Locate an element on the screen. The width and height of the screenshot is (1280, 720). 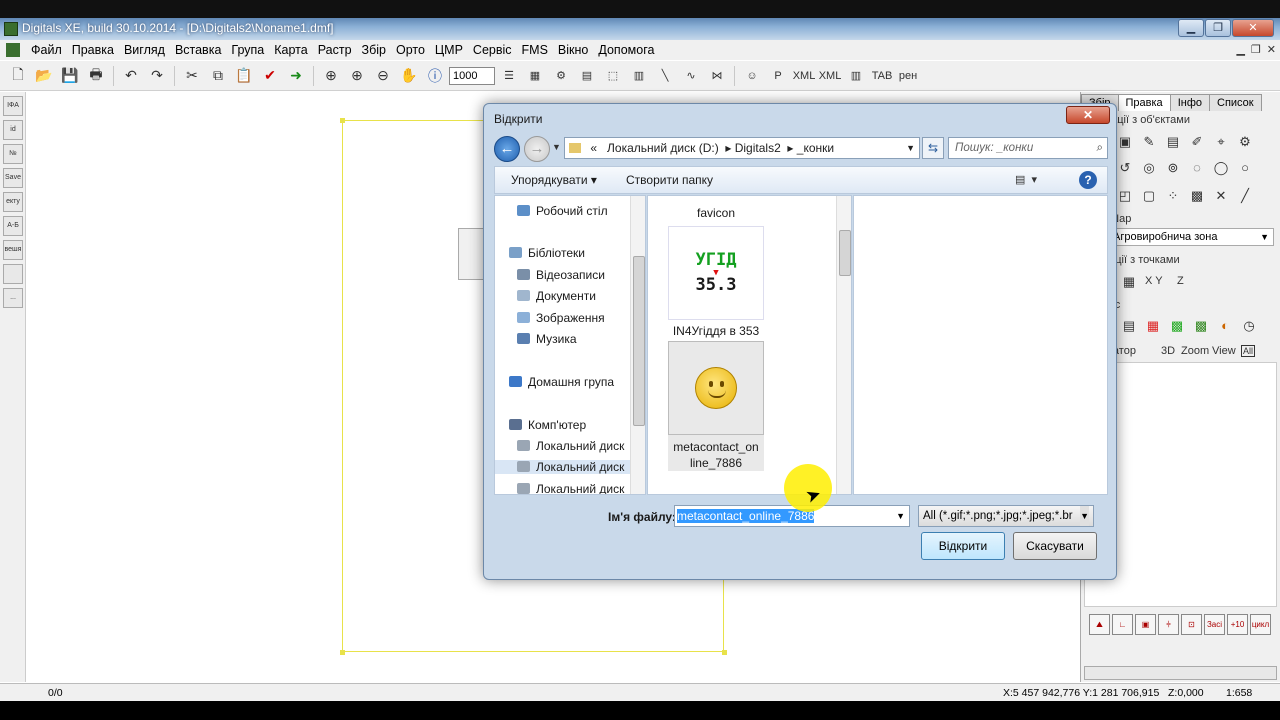
menu-ortho: Орто is located at coordinates (410, 50).